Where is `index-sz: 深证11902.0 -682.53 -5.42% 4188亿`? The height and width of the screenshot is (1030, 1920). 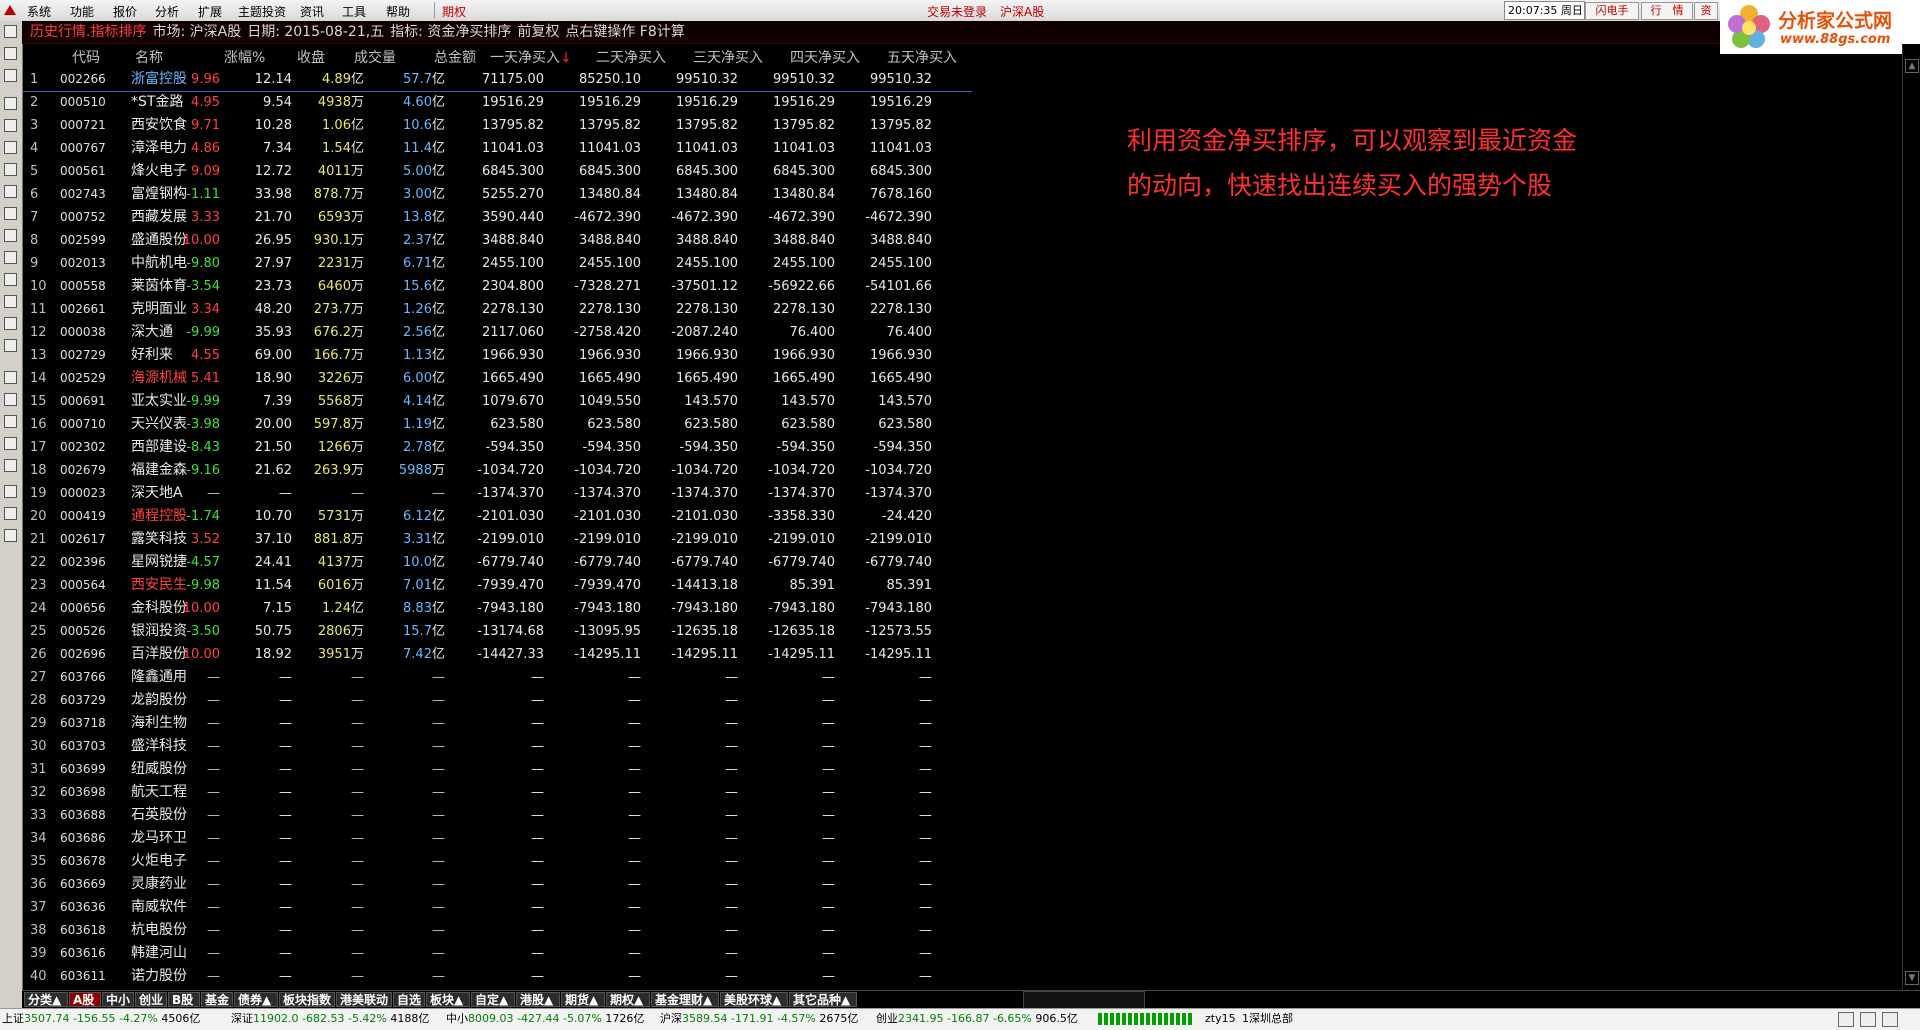
index-sz: 深证11902.0 -682.53 -5.42% 4188亿 is located at coordinates (330, 1019).